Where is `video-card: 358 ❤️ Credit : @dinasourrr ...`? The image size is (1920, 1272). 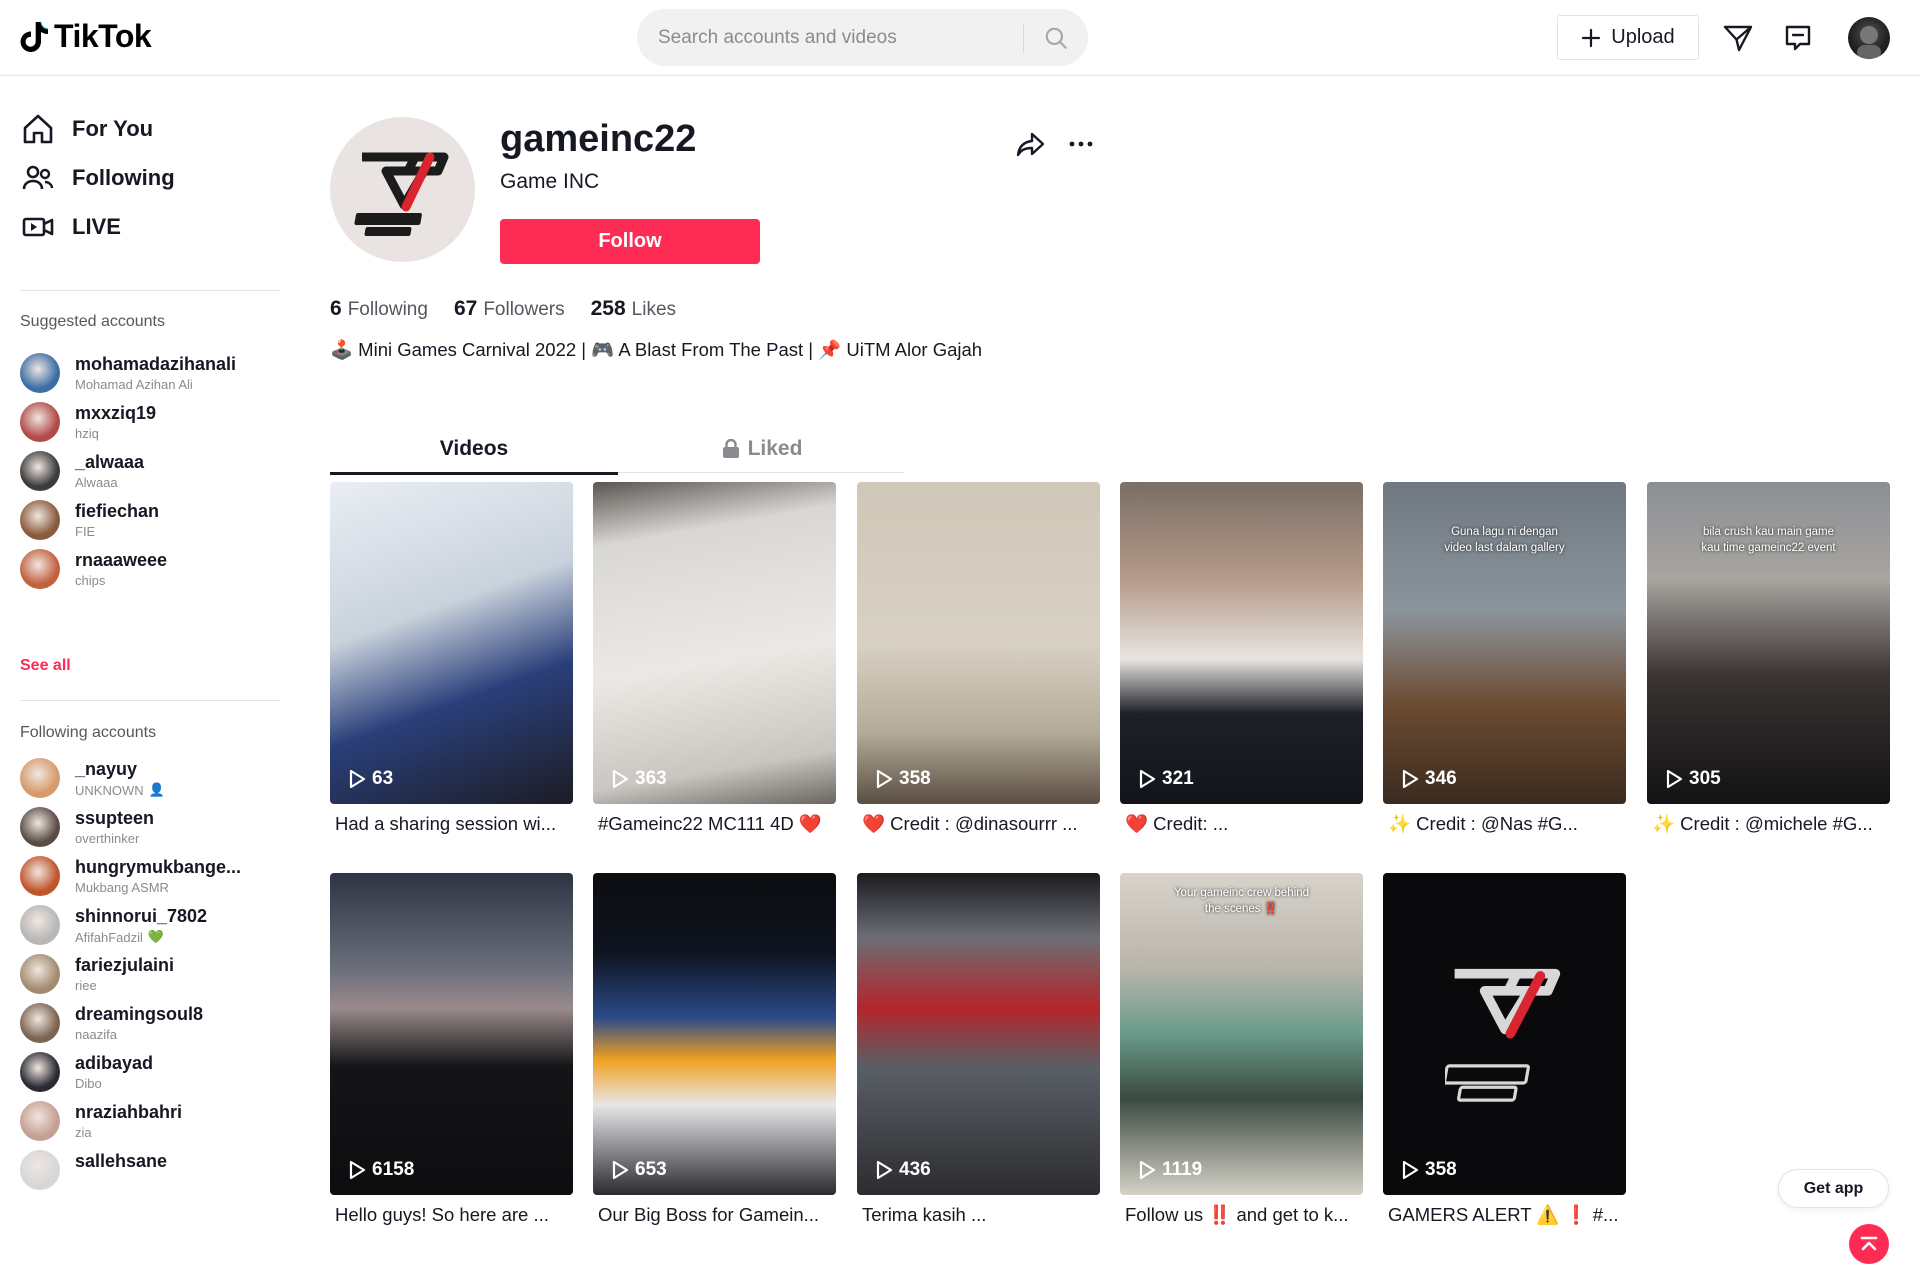 video-card: 358 ❤️ Credit : @dinasourrr ... is located at coordinates (978, 658).